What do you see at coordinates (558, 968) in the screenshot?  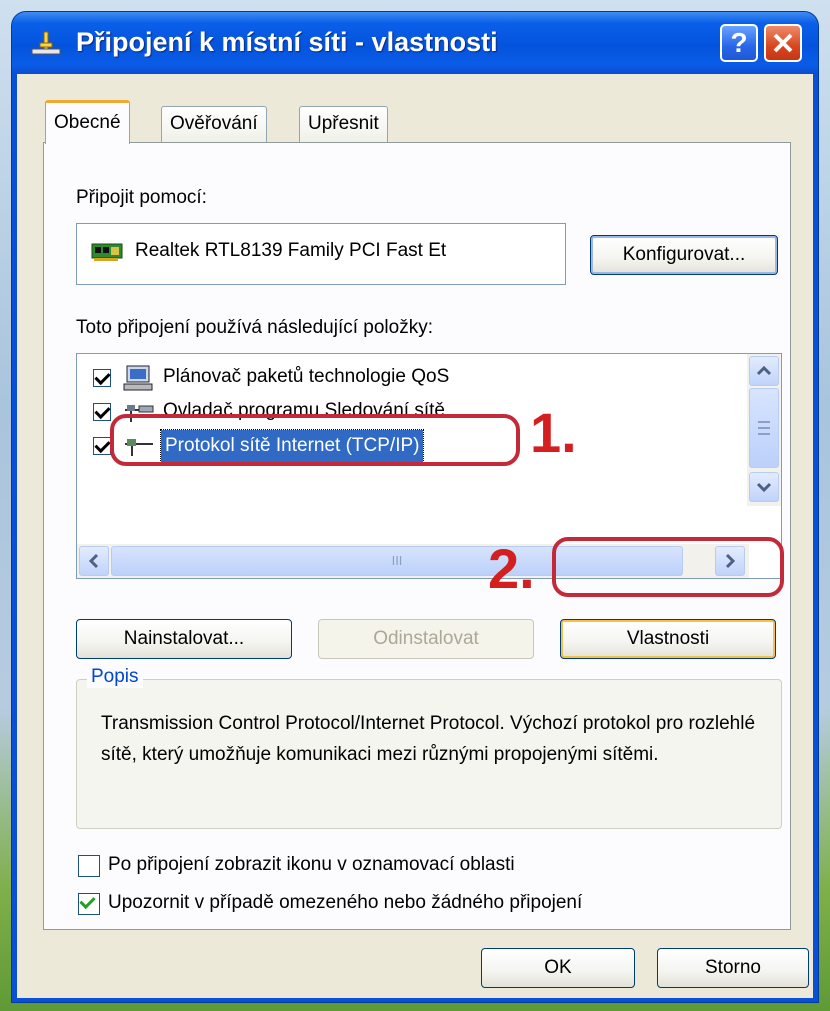 I see `ok-button: OK` at bounding box center [558, 968].